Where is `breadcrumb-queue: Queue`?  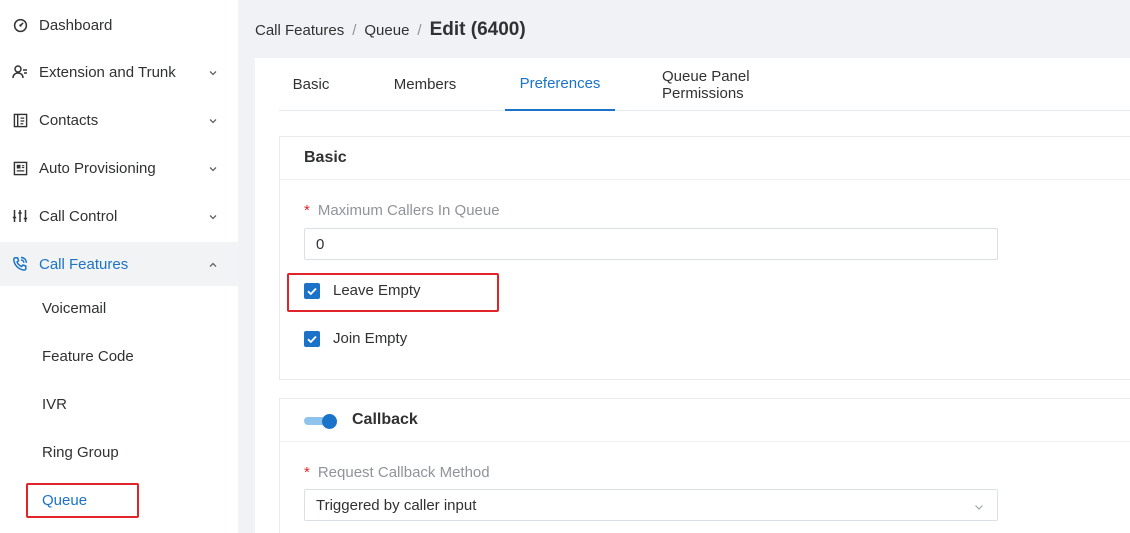 breadcrumb-queue: Queue is located at coordinates (386, 30).